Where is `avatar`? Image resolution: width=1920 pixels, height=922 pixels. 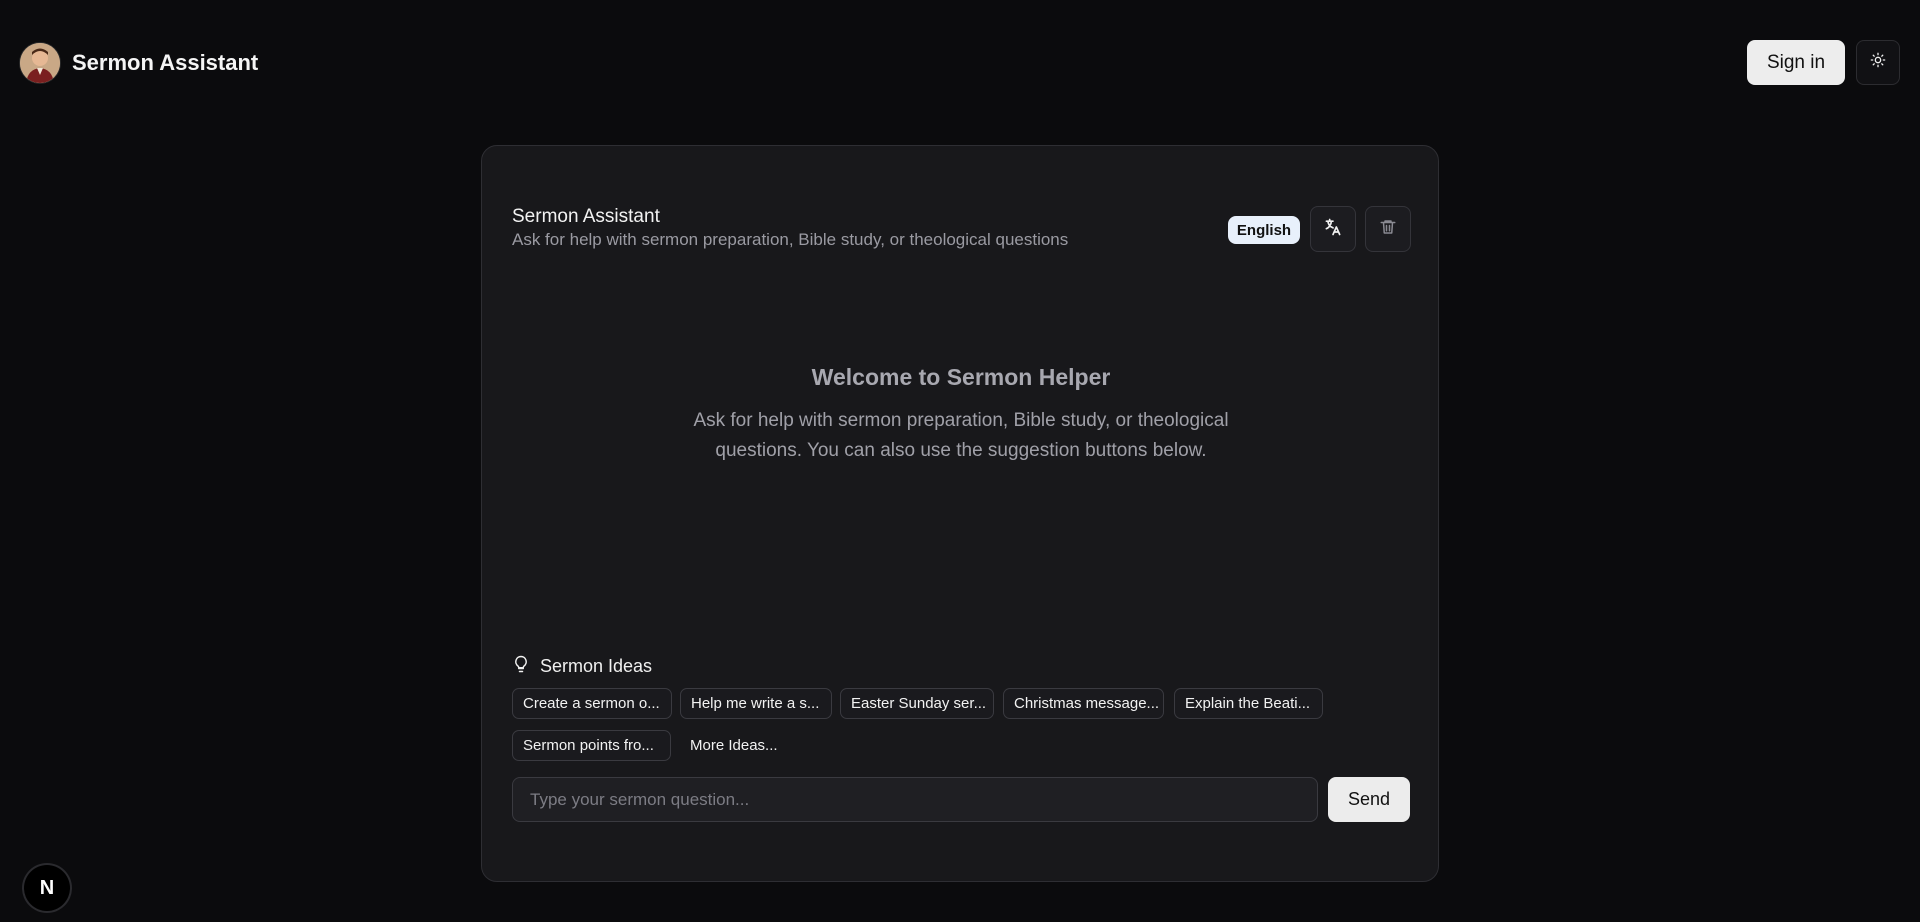
avatar is located at coordinates (40, 63).